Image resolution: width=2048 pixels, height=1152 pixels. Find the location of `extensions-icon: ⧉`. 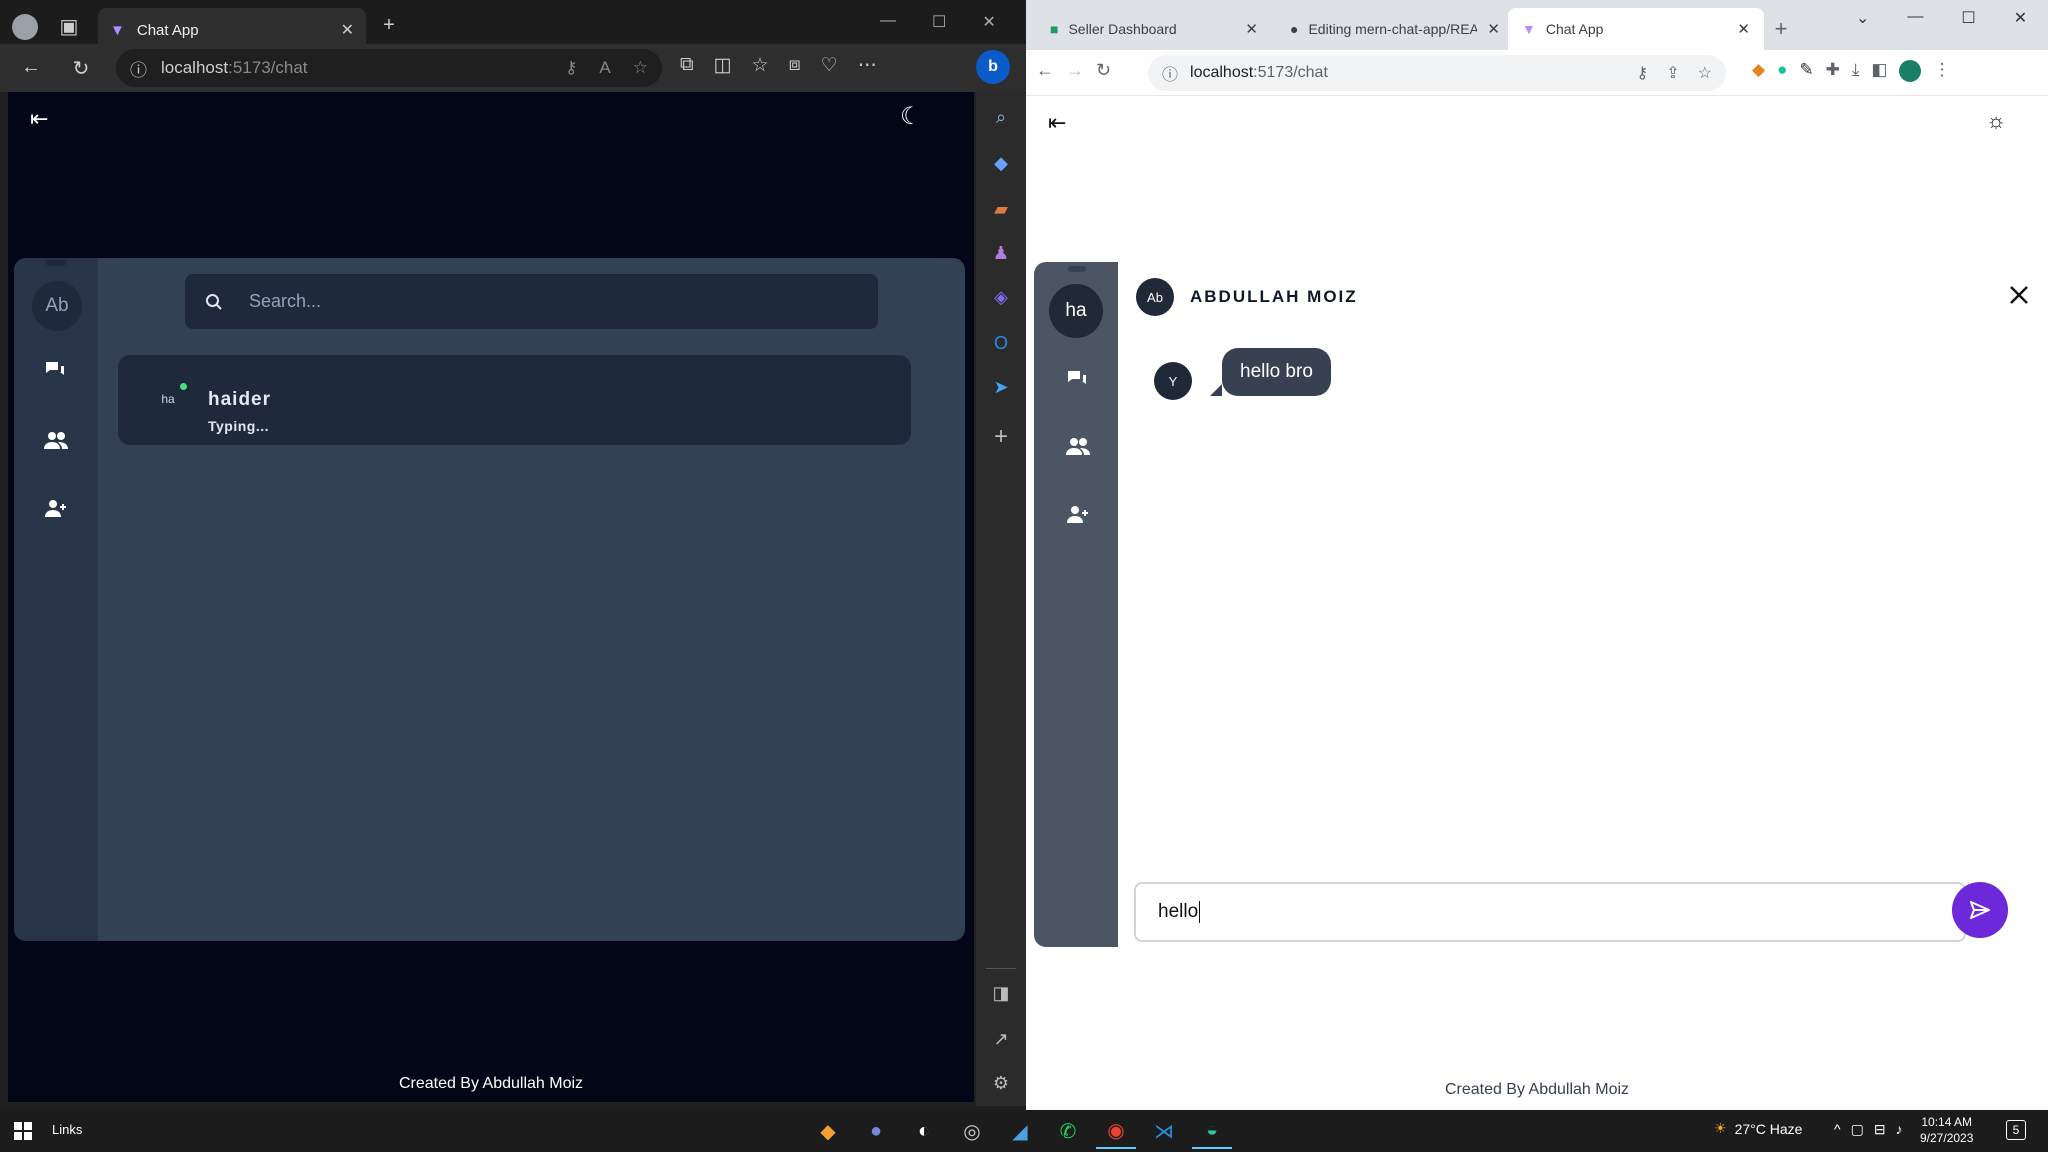

extensions-icon: ⧉ is located at coordinates (687, 65).